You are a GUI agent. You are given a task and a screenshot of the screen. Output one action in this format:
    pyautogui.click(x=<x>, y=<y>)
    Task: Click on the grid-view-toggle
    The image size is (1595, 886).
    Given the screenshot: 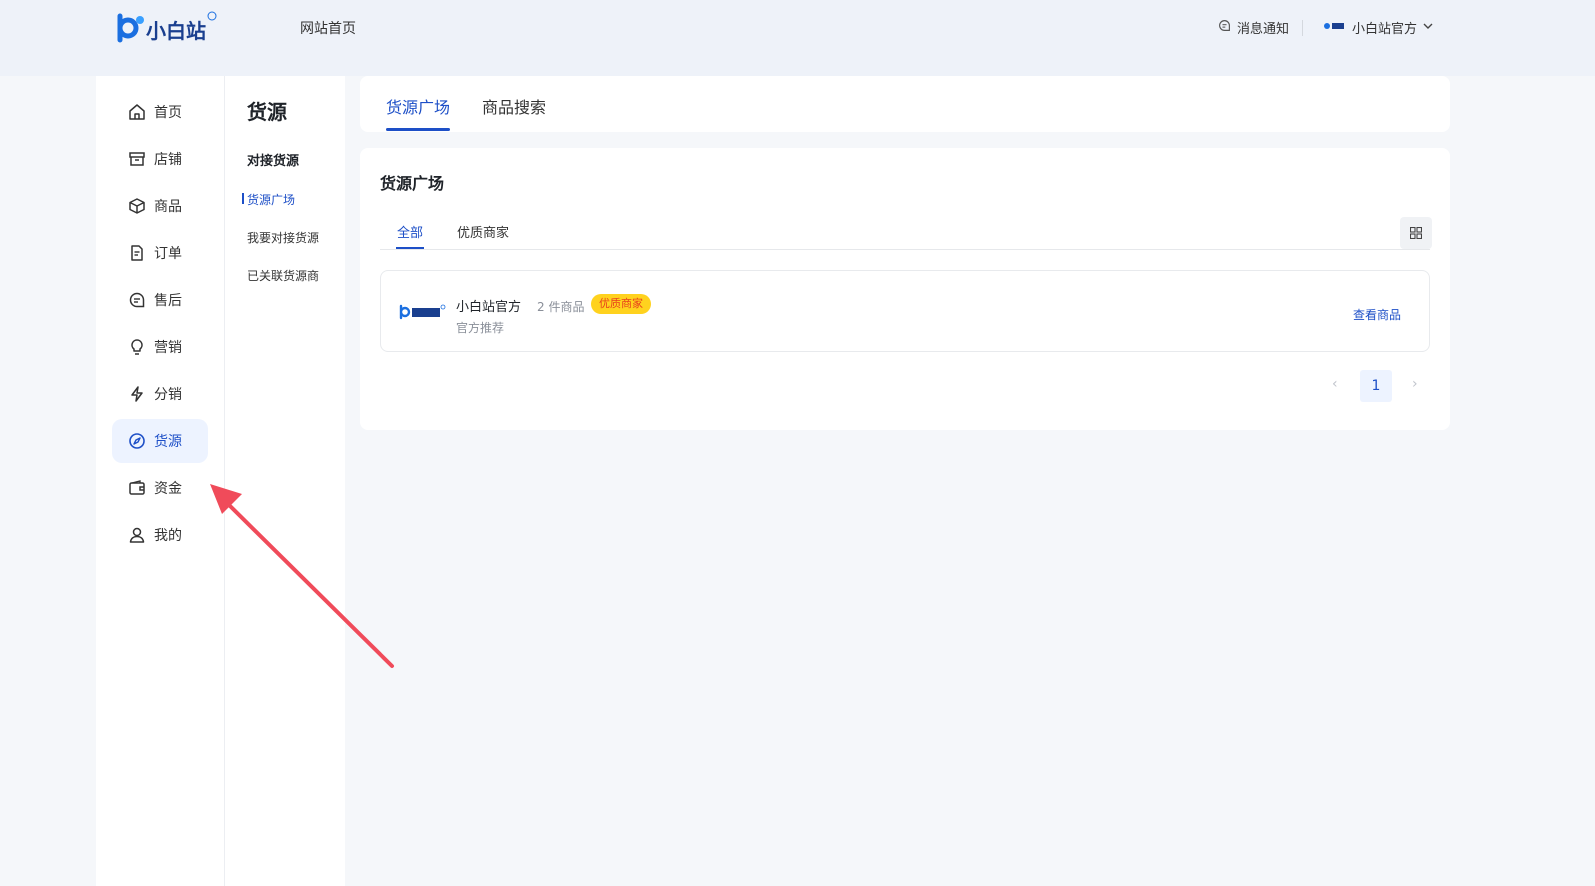 What is the action you would take?
    pyautogui.click(x=1416, y=233)
    